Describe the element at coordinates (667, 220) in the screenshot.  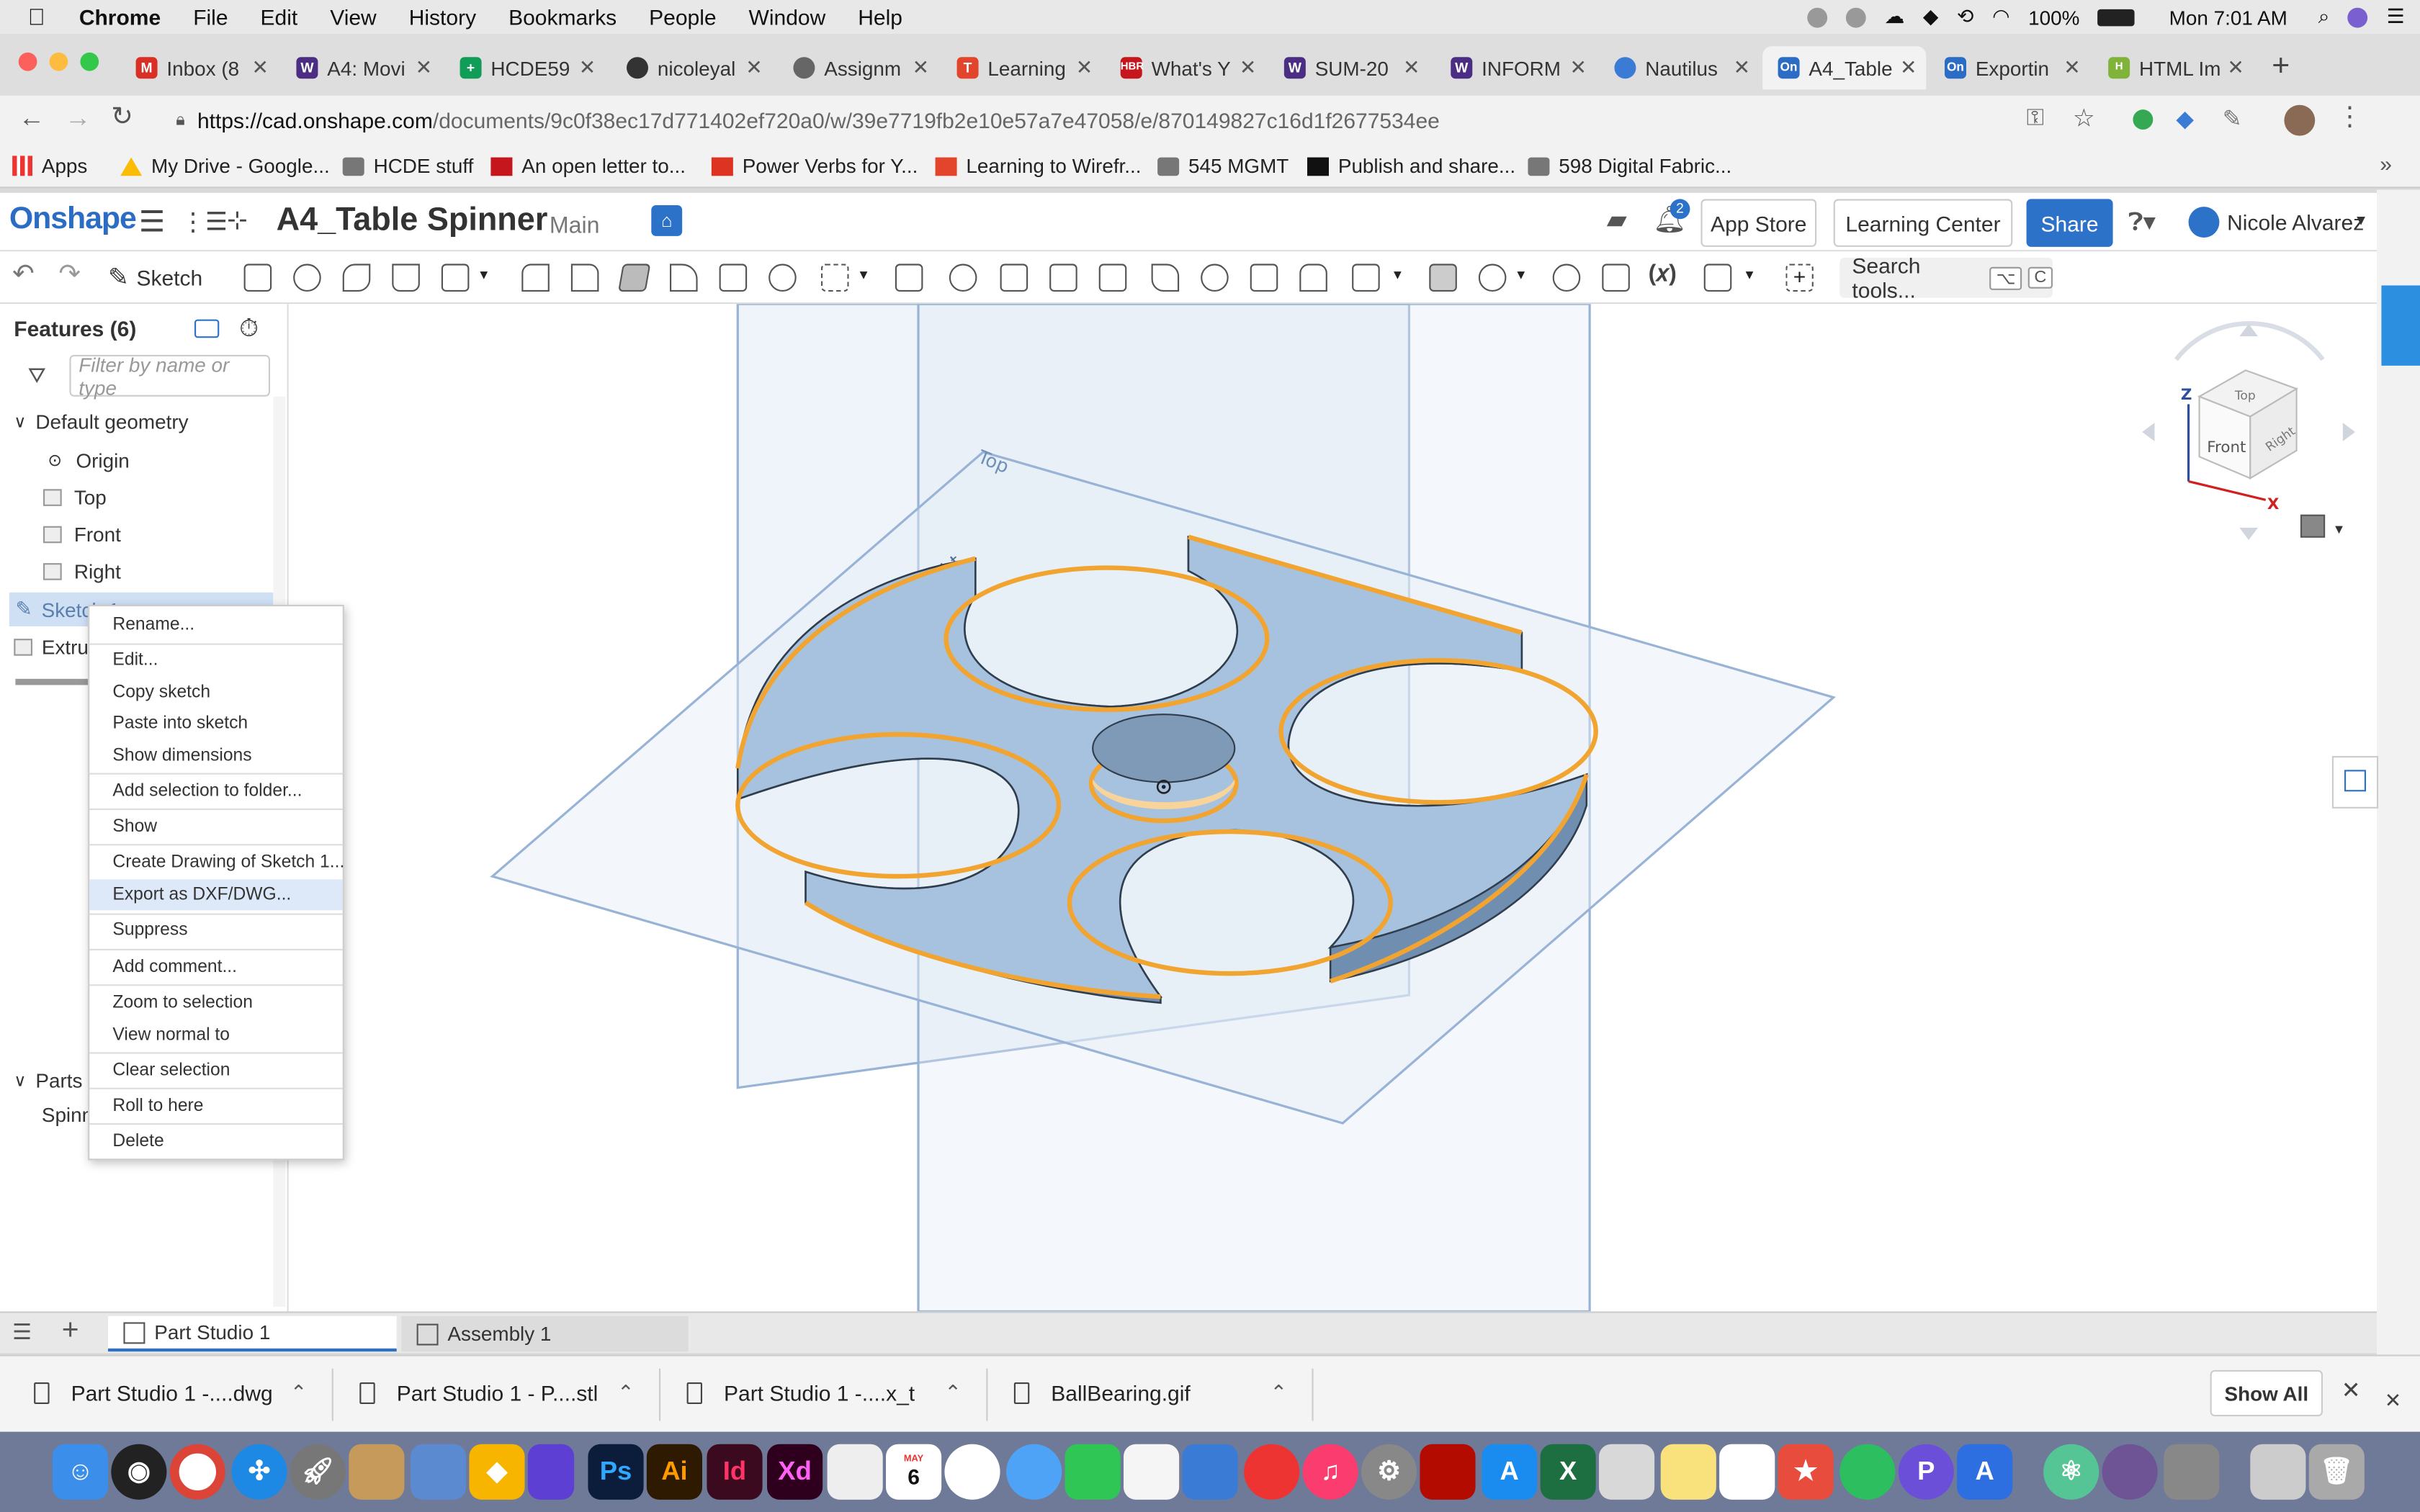
I see `education-icon: ⌂` at that location.